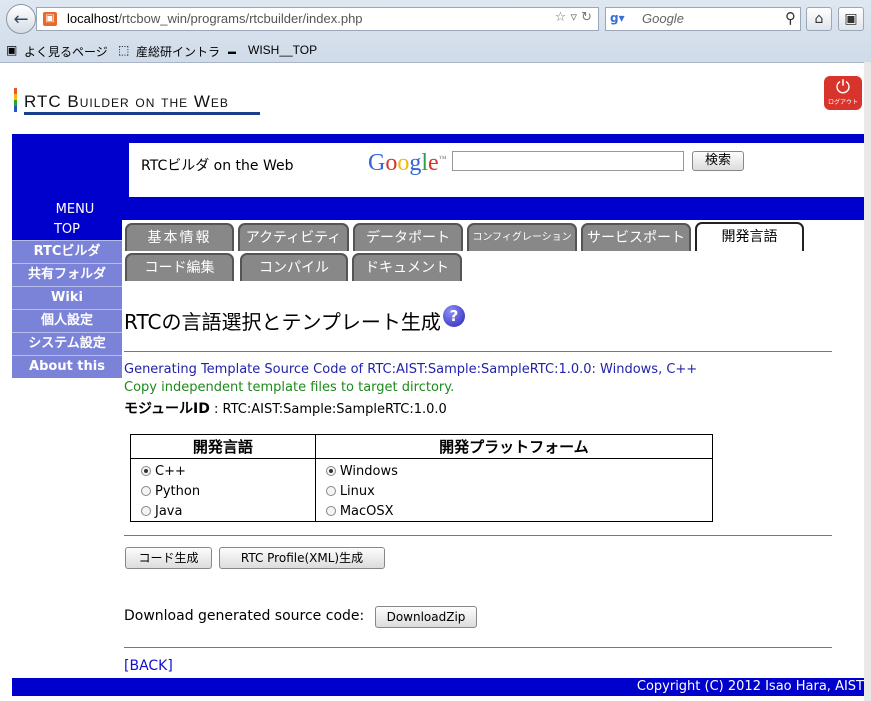  I want to click on language-column-header: 開発言語, so click(223, 446).